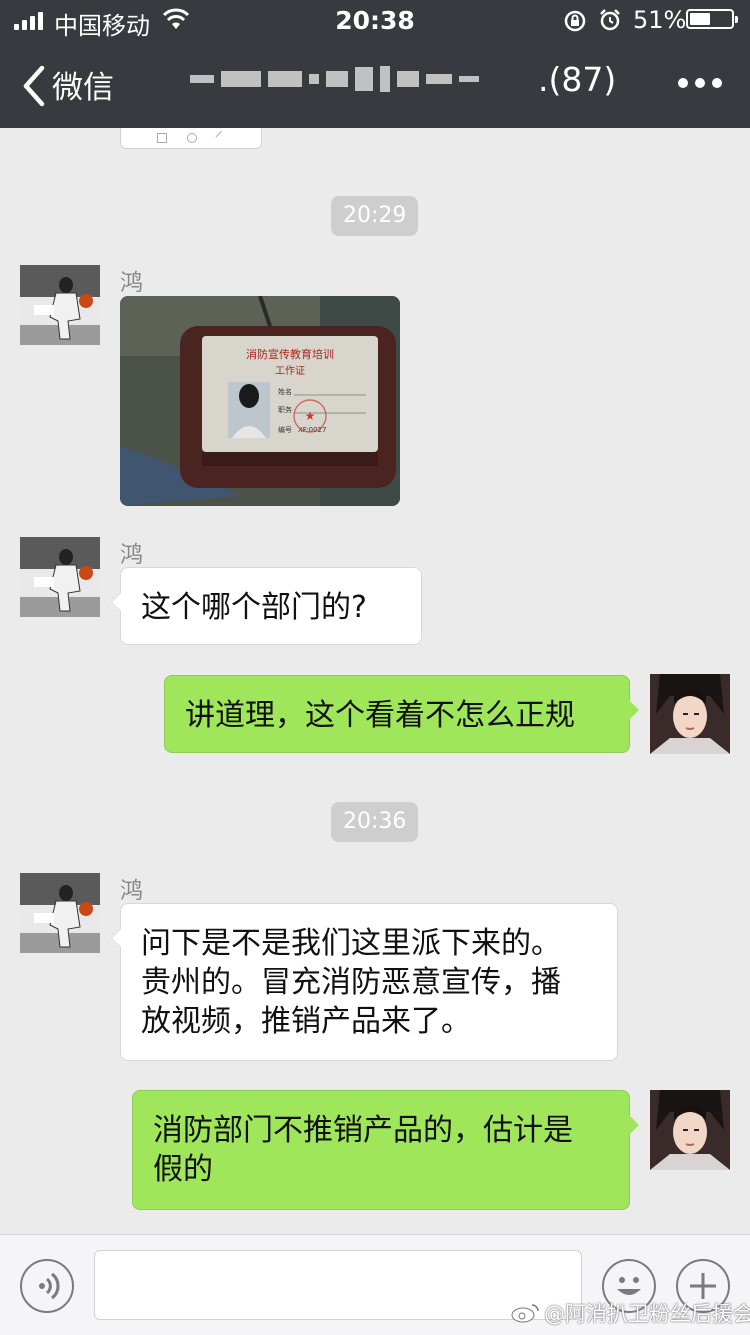 This screenshot has width=750, height=1335. Describe the element at coordinates (525, 1313) in the screenshot. I see `weibo-logo-icon` at that location.